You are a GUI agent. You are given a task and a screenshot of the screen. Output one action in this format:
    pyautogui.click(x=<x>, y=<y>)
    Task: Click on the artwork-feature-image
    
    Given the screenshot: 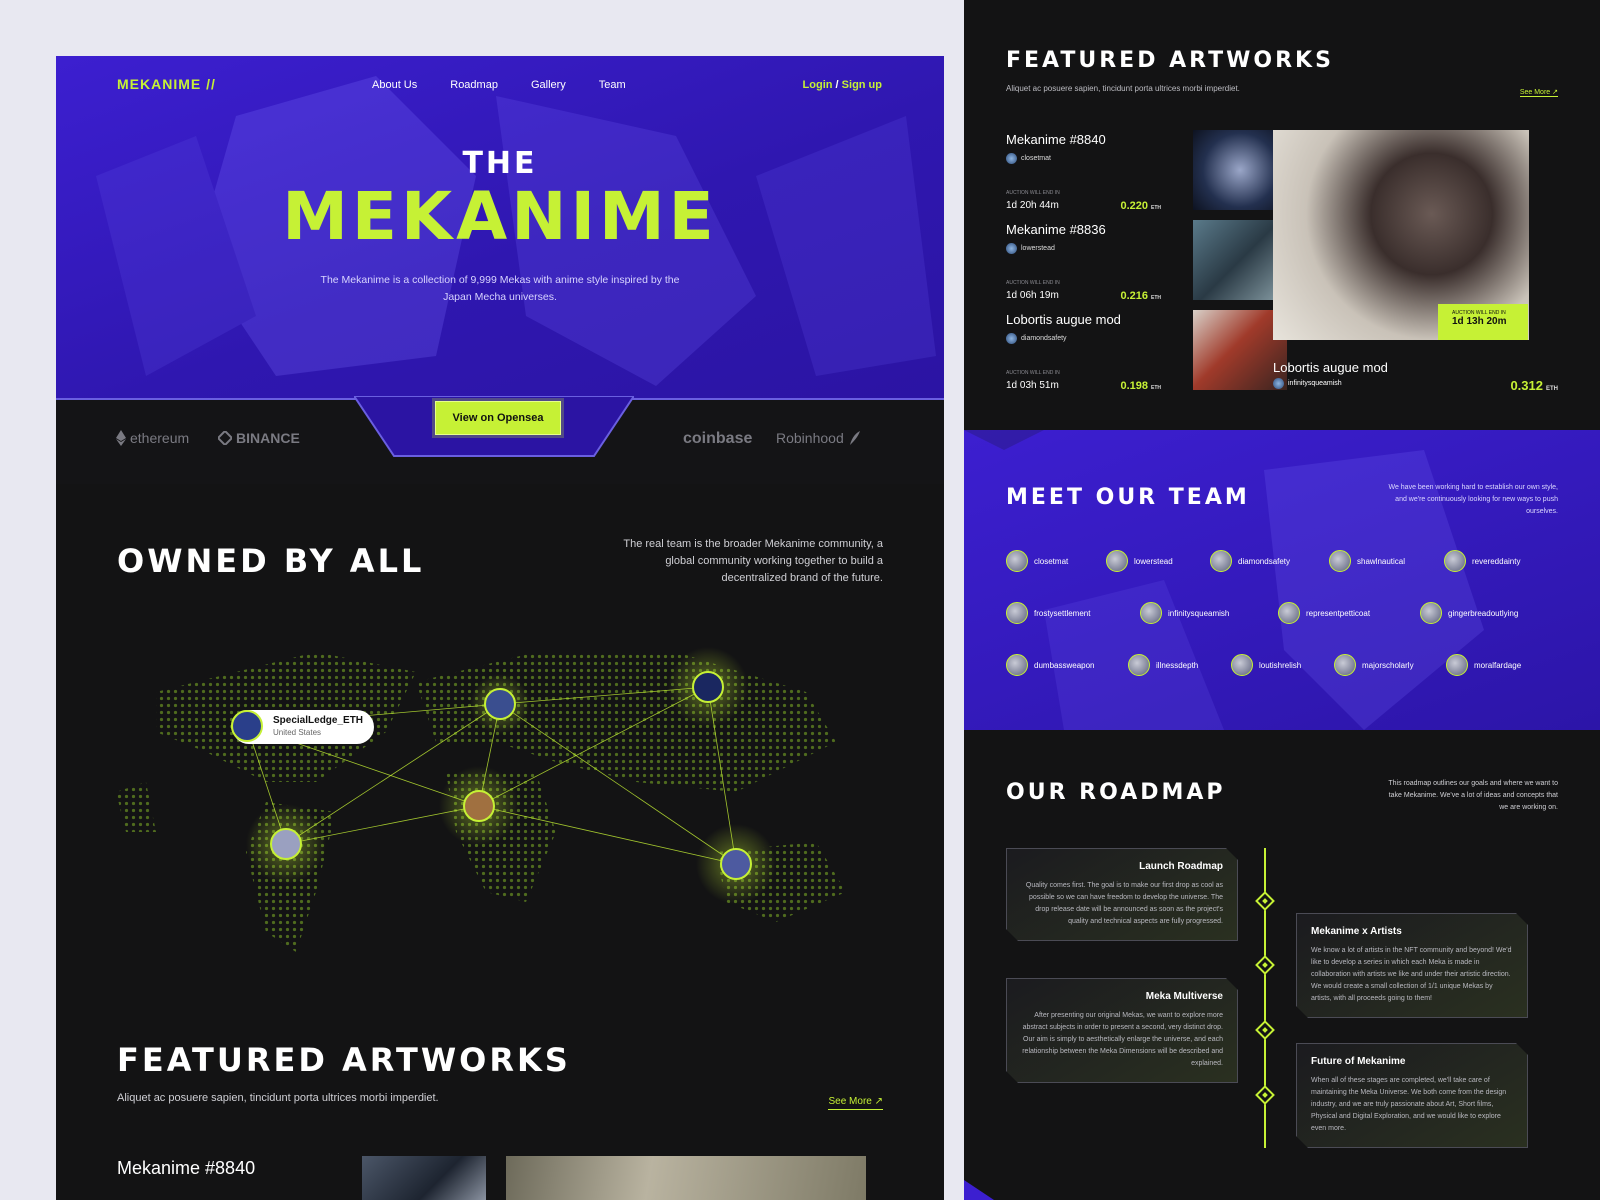 What is the action you would take?
    pyautogui.click(x=686, y=1178)
    